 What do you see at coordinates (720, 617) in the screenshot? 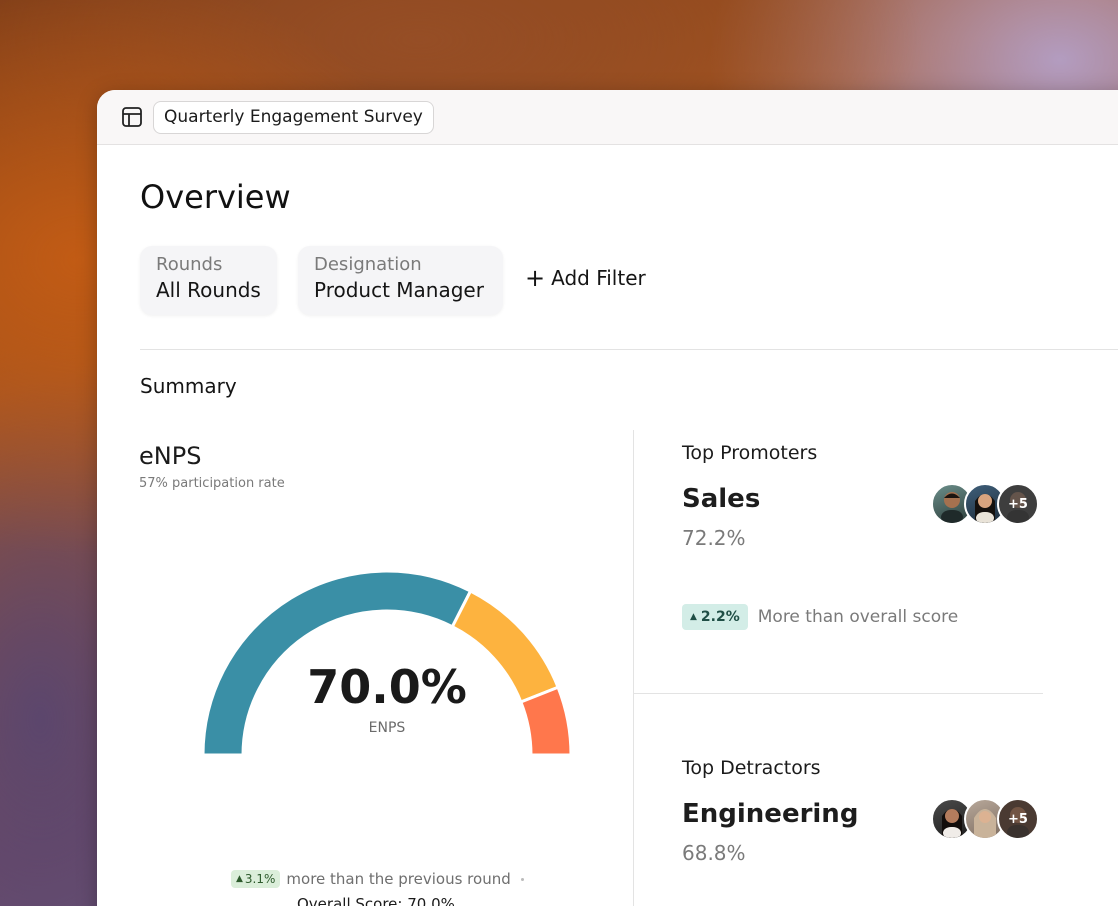
I see `top-promoters-delta-value: 2.2%` at bounding box center [720, 617].